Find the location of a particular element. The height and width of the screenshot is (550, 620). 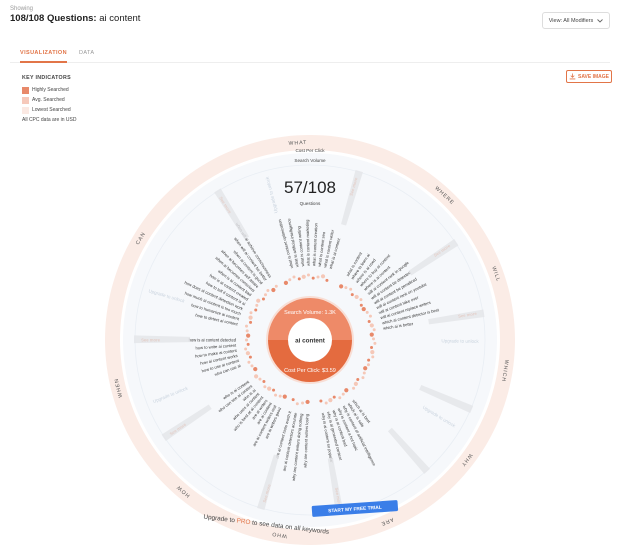

cost-per-click-label: Cost Per Click is located at coordinates (310, 150).